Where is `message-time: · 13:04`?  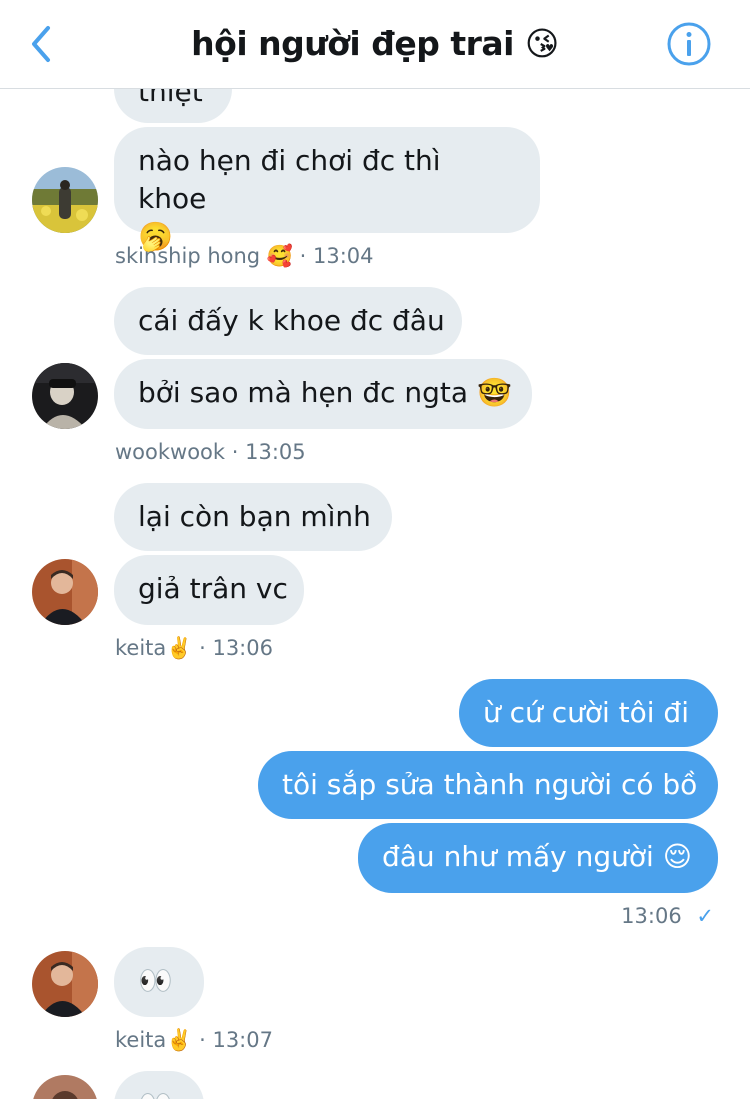 message-time: · 13:04 is located at coordinates (336, 256).